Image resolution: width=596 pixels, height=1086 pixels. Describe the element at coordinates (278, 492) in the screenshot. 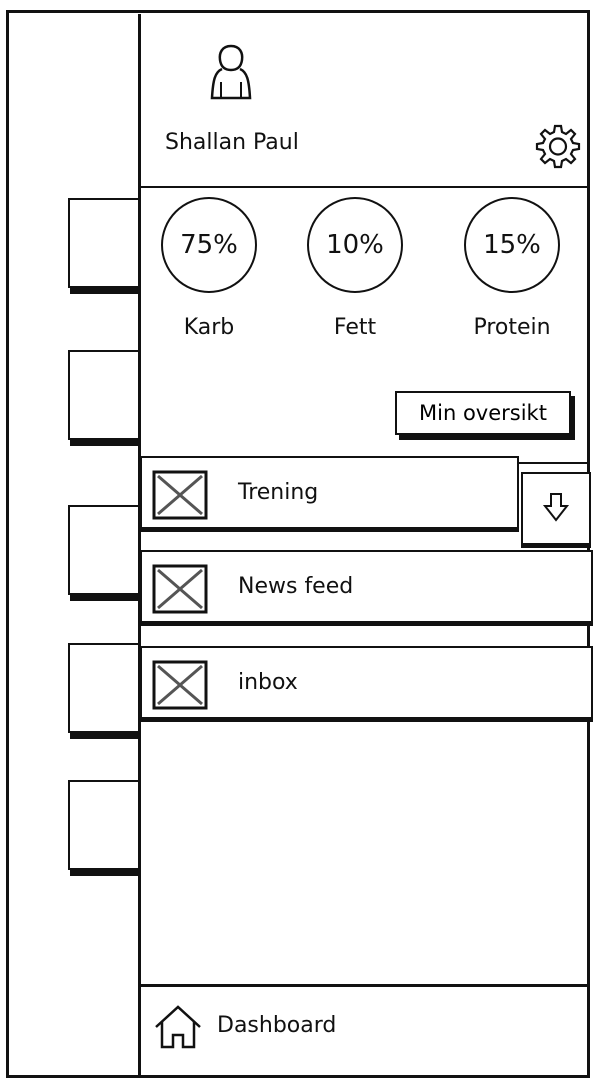

I see `nav-item-label: Trening` at that location.